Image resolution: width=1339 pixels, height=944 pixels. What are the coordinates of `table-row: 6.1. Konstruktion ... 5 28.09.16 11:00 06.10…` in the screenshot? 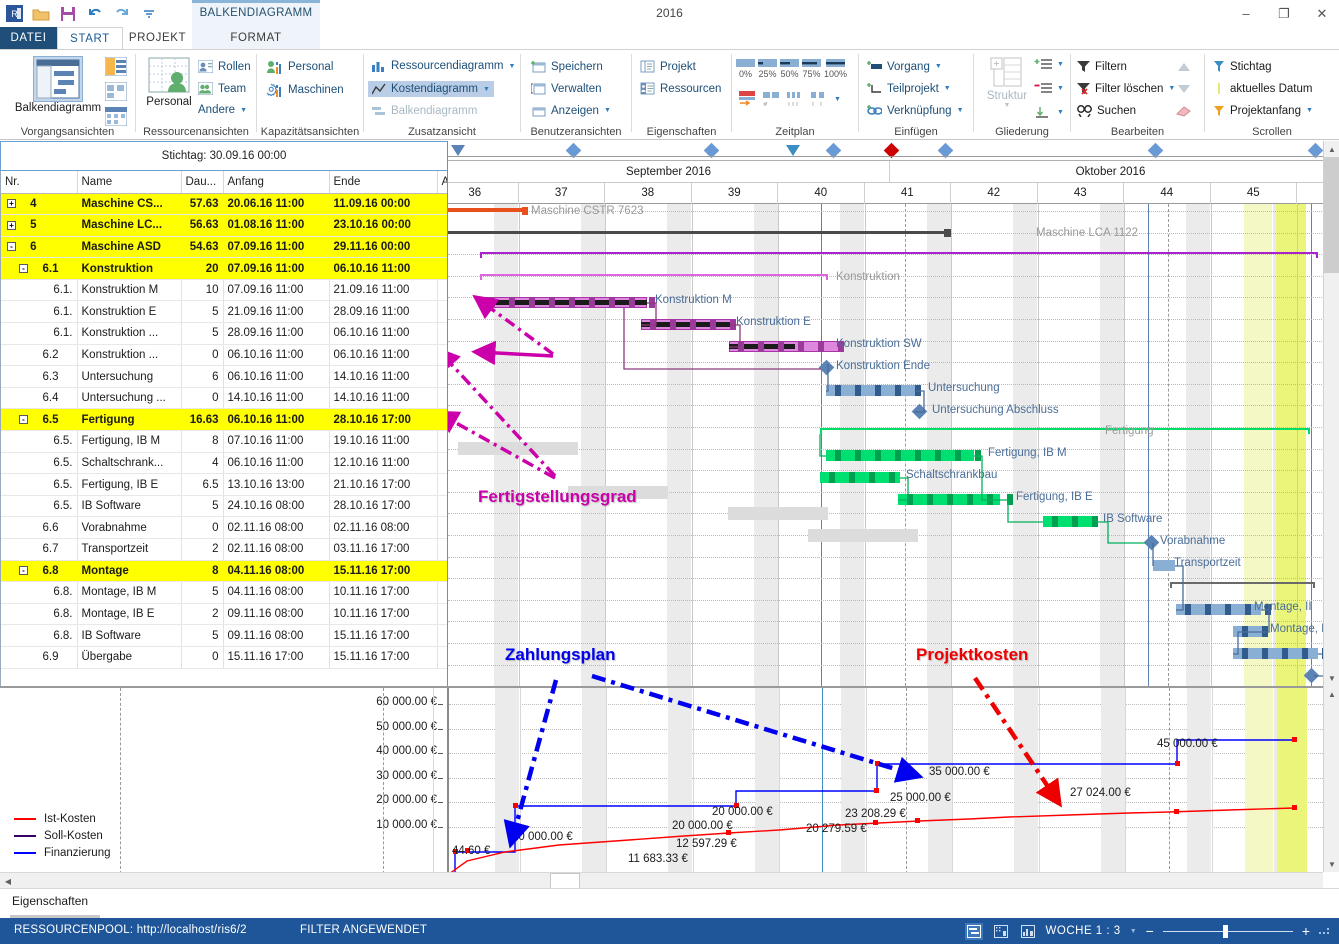 It's located at (224, 333).